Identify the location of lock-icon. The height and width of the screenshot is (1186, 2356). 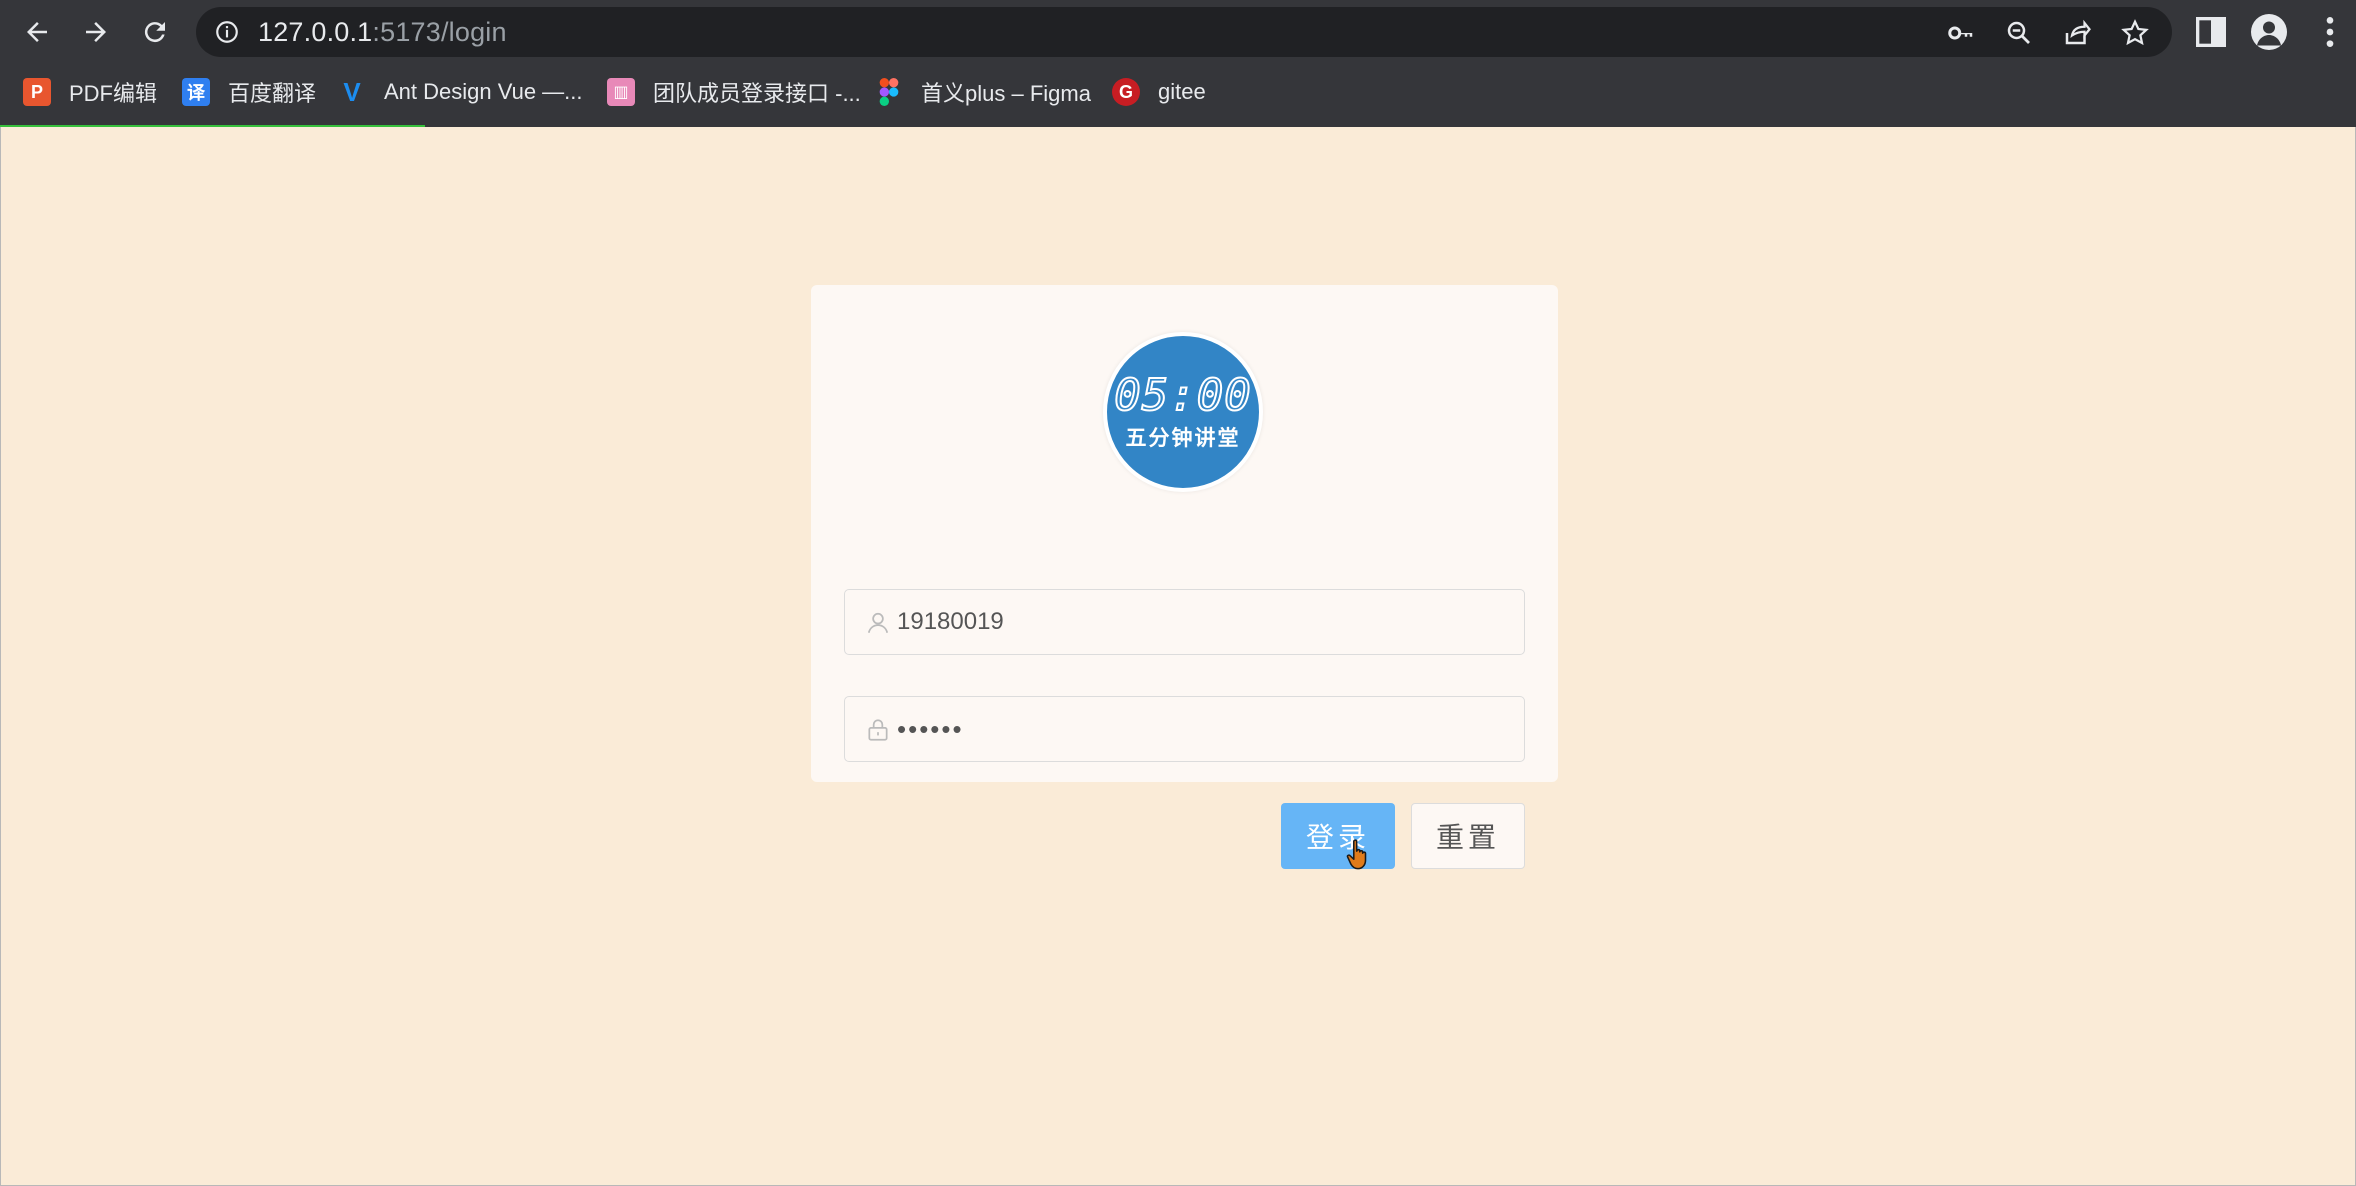
(878, 730).